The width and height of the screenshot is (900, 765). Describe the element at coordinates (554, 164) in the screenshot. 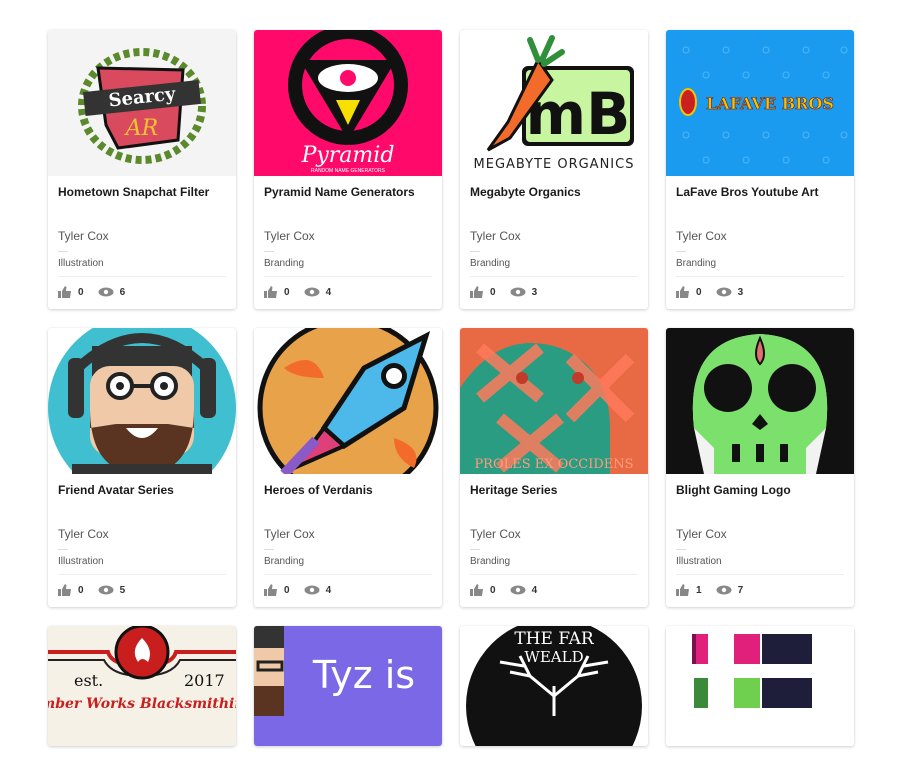

I see `thumb-text: MEGABYTE ORGANICS` at that location.